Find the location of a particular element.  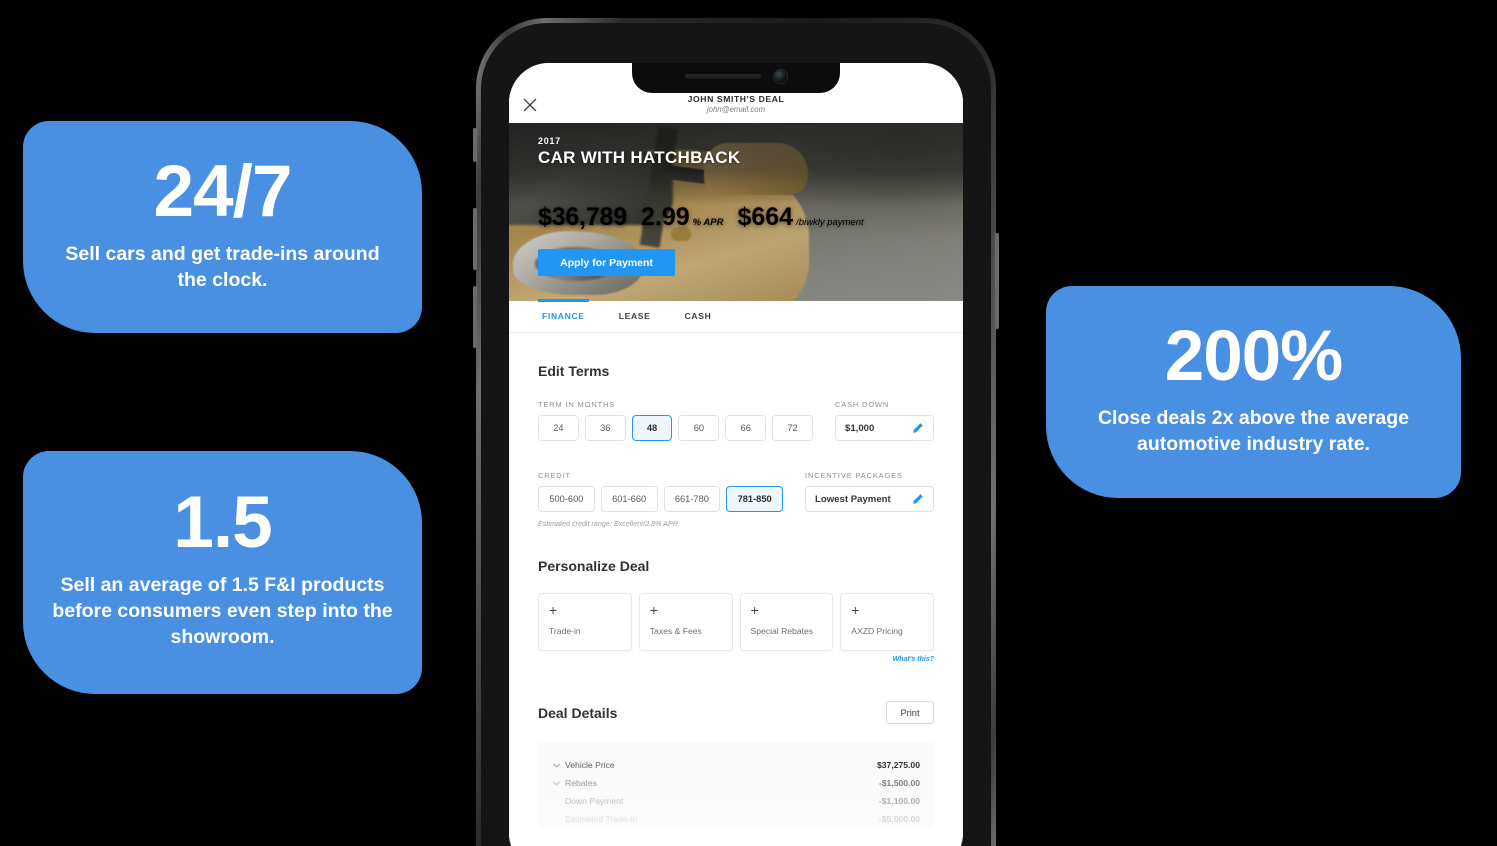

credit-option-601-660: 601-660 is located at coordinates (629, 499).